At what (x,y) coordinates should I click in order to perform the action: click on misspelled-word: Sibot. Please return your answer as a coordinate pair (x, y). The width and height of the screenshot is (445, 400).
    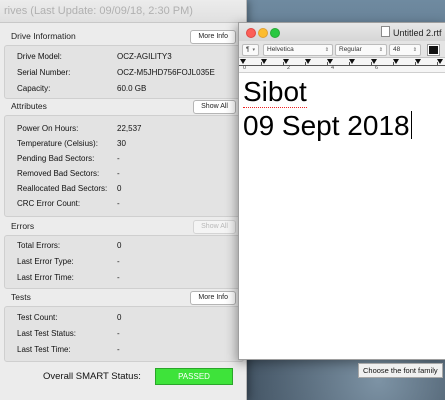
    Looking at the image, I should click on (275, 92).